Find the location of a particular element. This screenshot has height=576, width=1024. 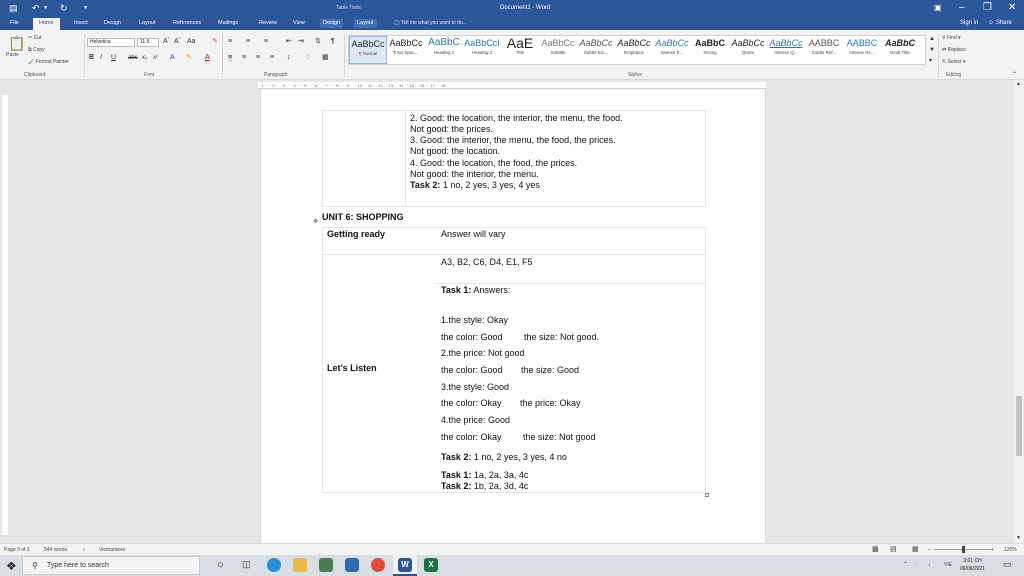

paste-label: Paste is located at coordinates (12, 55).